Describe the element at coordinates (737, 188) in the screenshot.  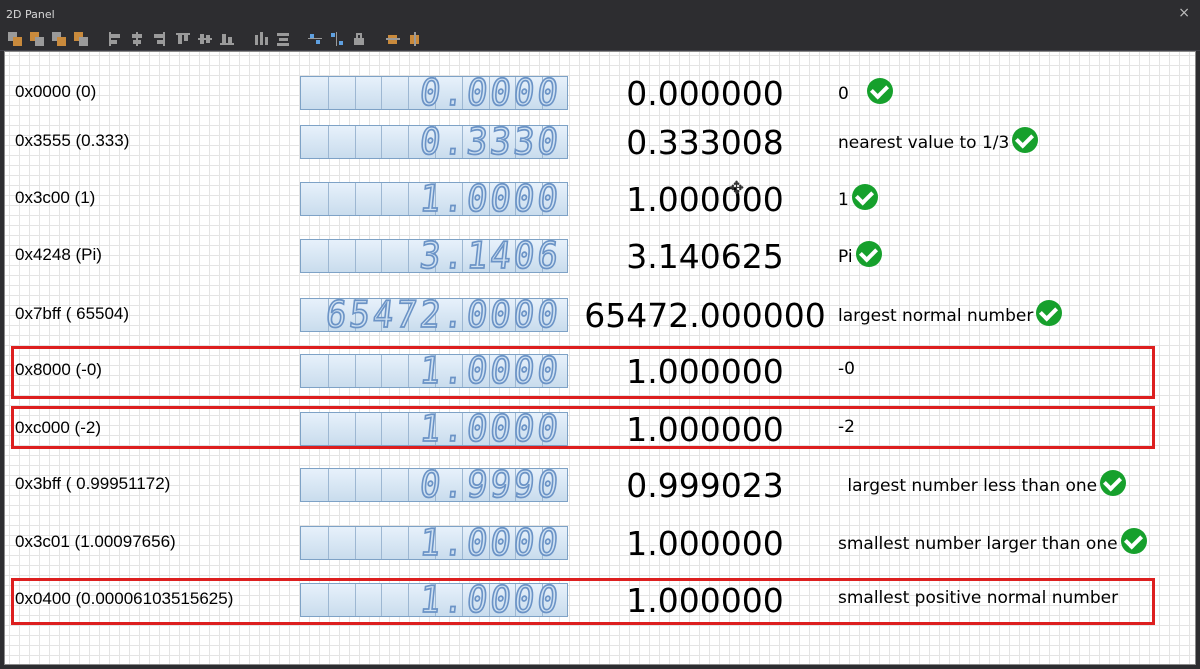
I see `move-cursor-icon: ✥` at that location.